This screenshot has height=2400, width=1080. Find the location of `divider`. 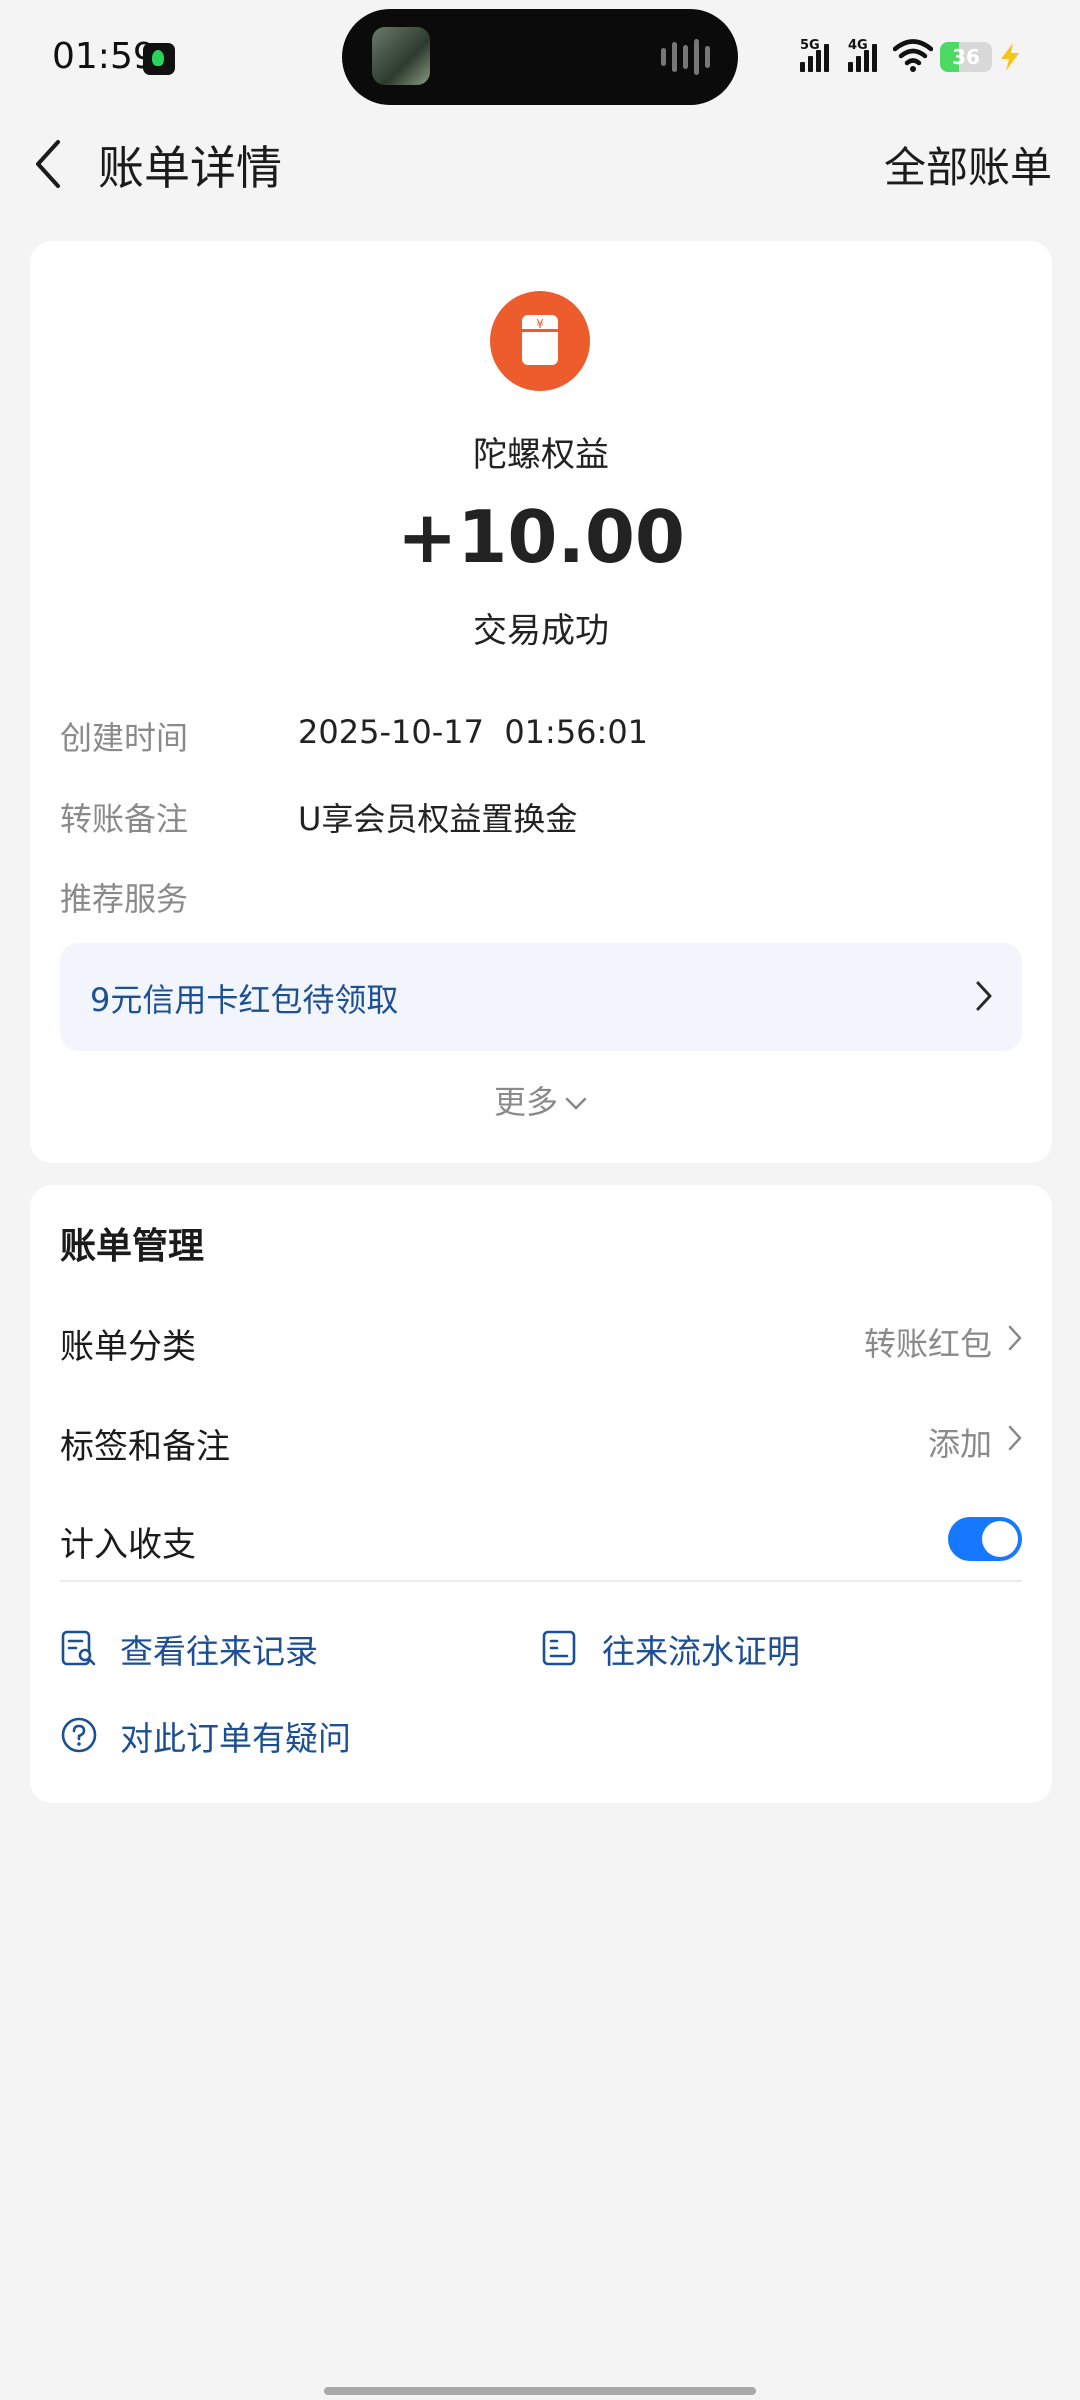

divider is located at coordinates (541, 1581).